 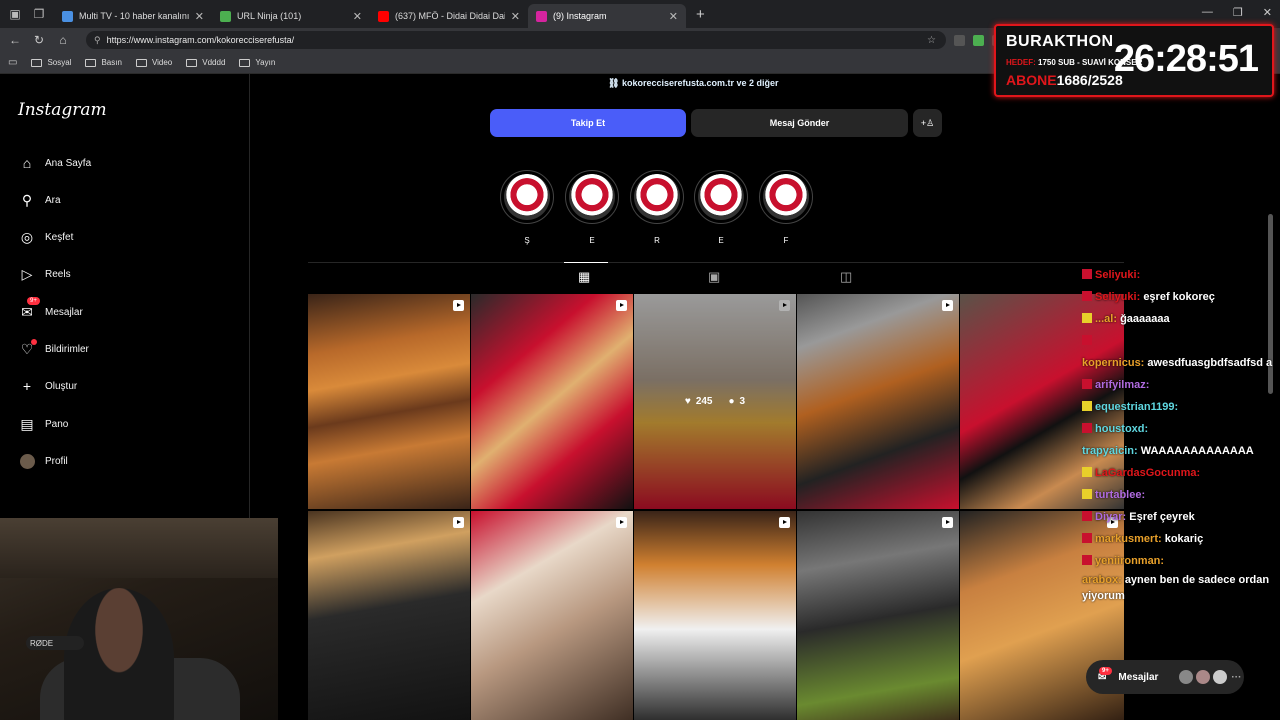 I want to click on bookmark-folder: Basın, so click(x=103, y=62).